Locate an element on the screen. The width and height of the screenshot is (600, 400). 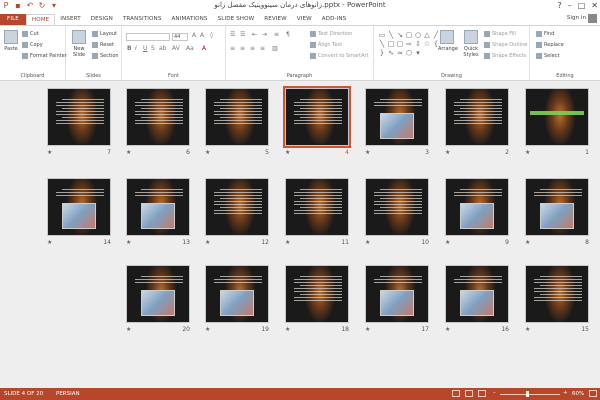
minimize-button: – is located at coordinates (570, 6).